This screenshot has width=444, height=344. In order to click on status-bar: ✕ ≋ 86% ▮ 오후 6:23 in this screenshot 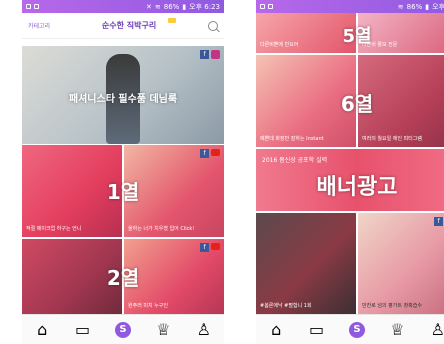, I will do `click(123, 6)`.